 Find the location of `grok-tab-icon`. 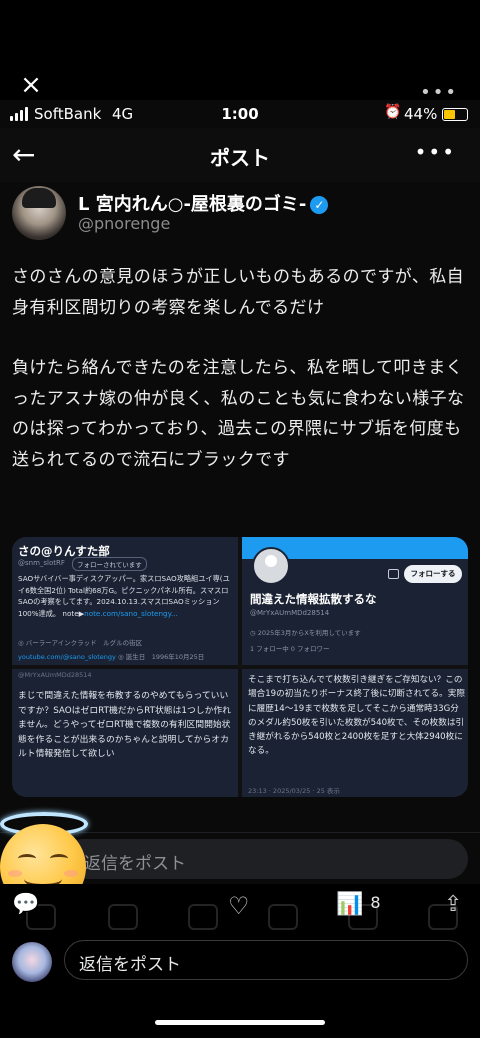

grok-tab-icon is located at coordinates (203, 917).